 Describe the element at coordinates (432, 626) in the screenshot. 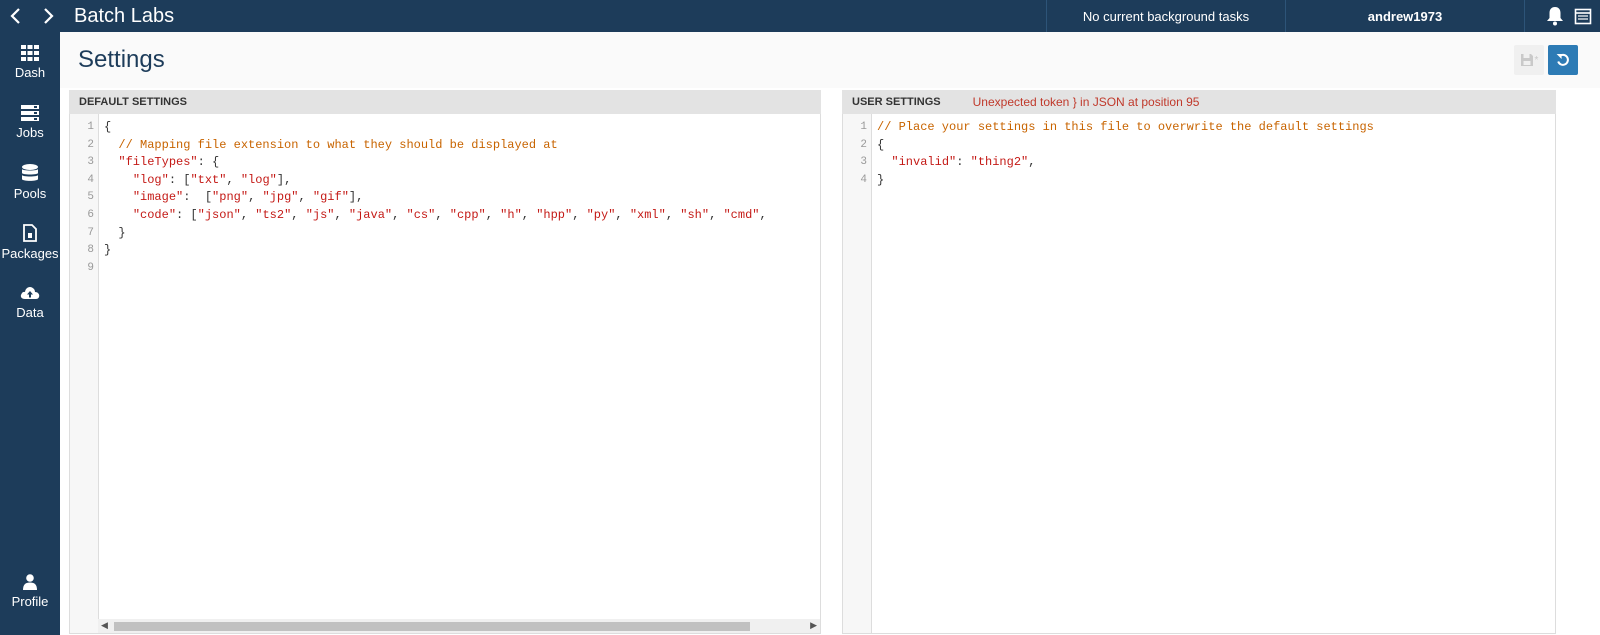

I see `scrollbar-thumb` at that location.